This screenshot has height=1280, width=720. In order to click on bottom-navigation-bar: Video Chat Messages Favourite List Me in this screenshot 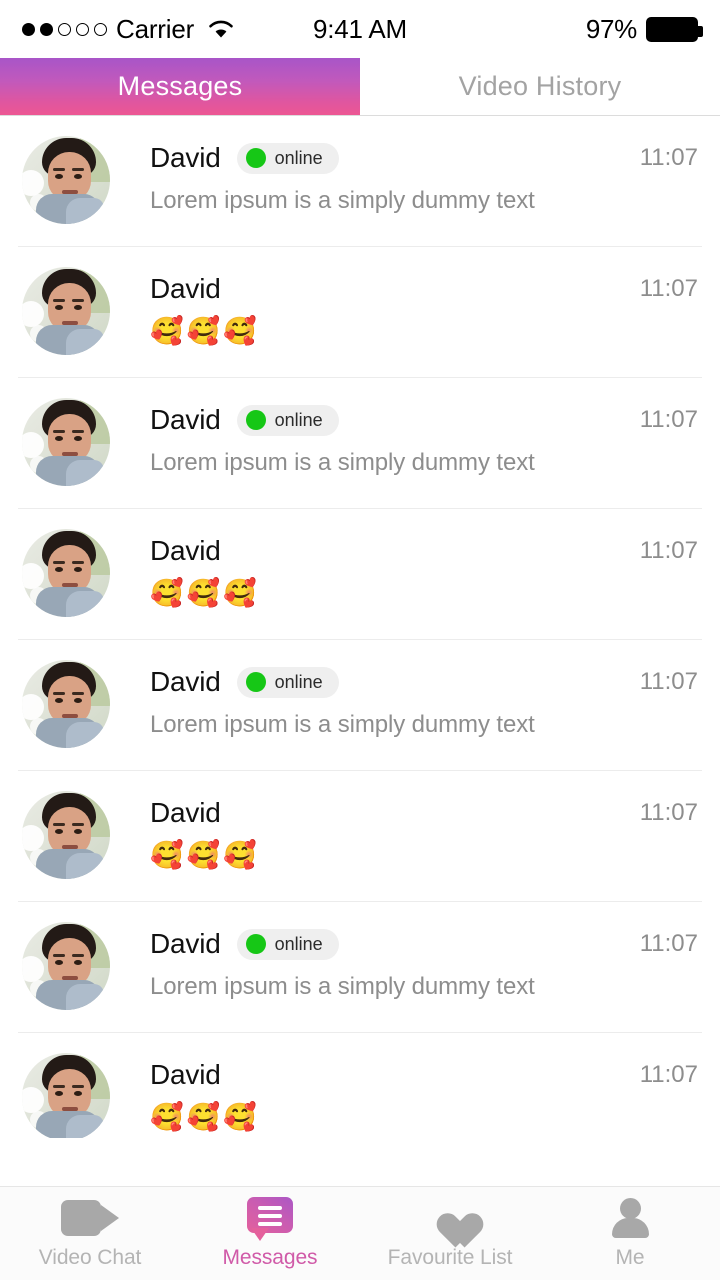, I will do `click(360, 1233)`.